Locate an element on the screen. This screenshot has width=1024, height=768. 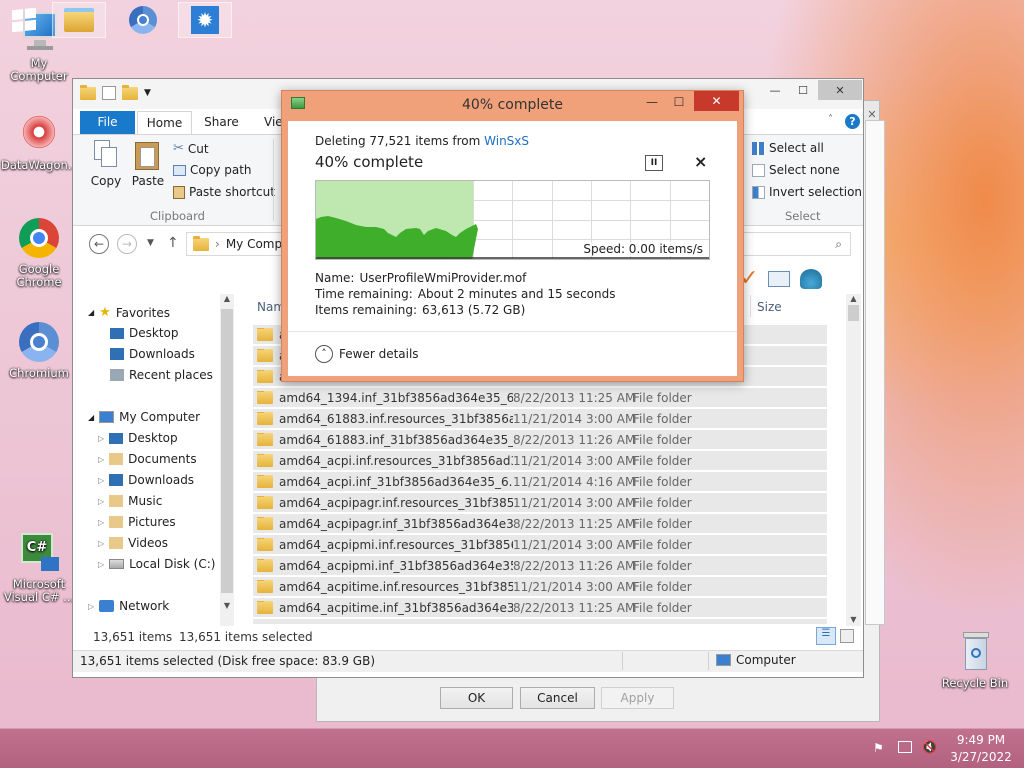
copy-path-button: Copy path is located at coordinates (212, 170).